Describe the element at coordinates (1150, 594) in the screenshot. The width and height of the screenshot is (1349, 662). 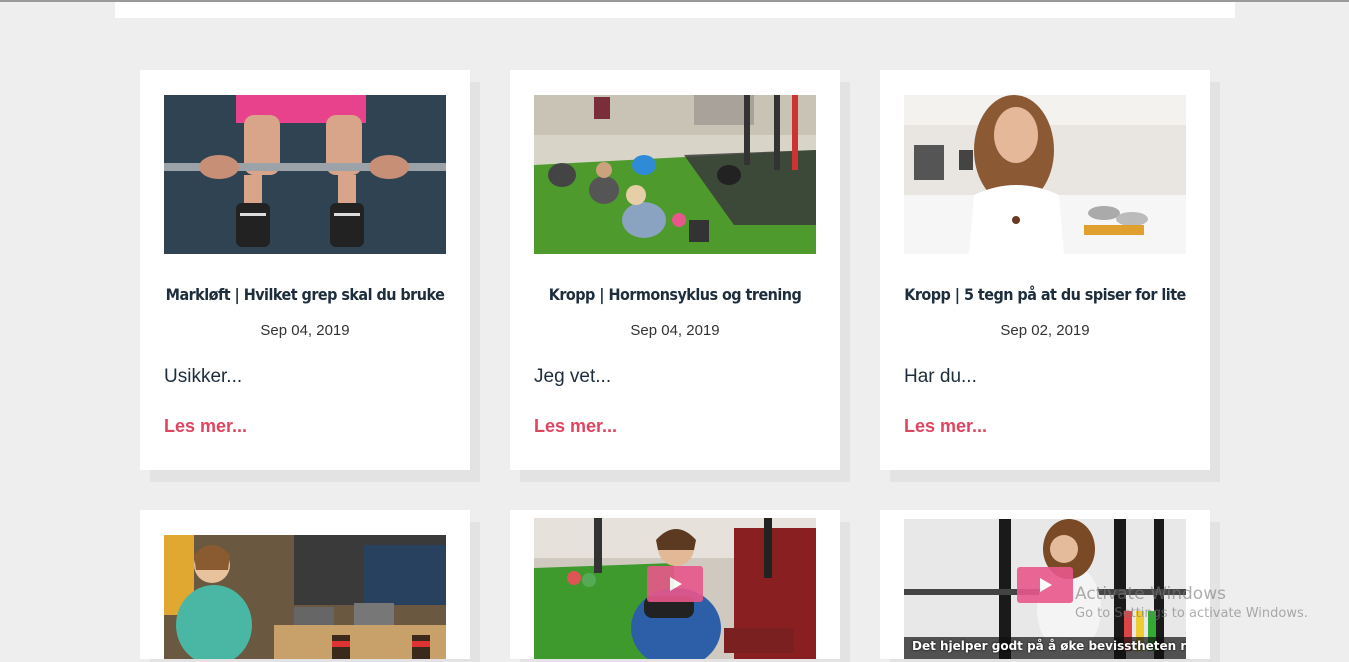
I see `watermark-line-1: Activate Windows` at that location.